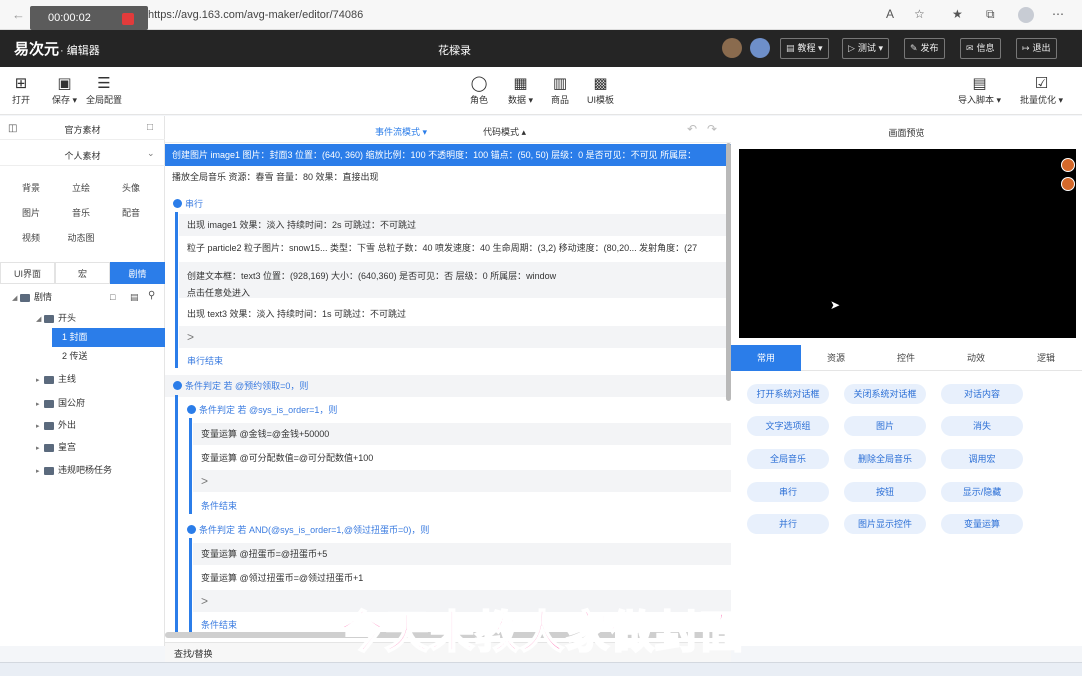 This screenshot has height=676, width=1082. Describe the element at coordinates (462, 434) in the screenshot. I see `event-line: 变量运算 @金钱=@金钱+50000` at that location.